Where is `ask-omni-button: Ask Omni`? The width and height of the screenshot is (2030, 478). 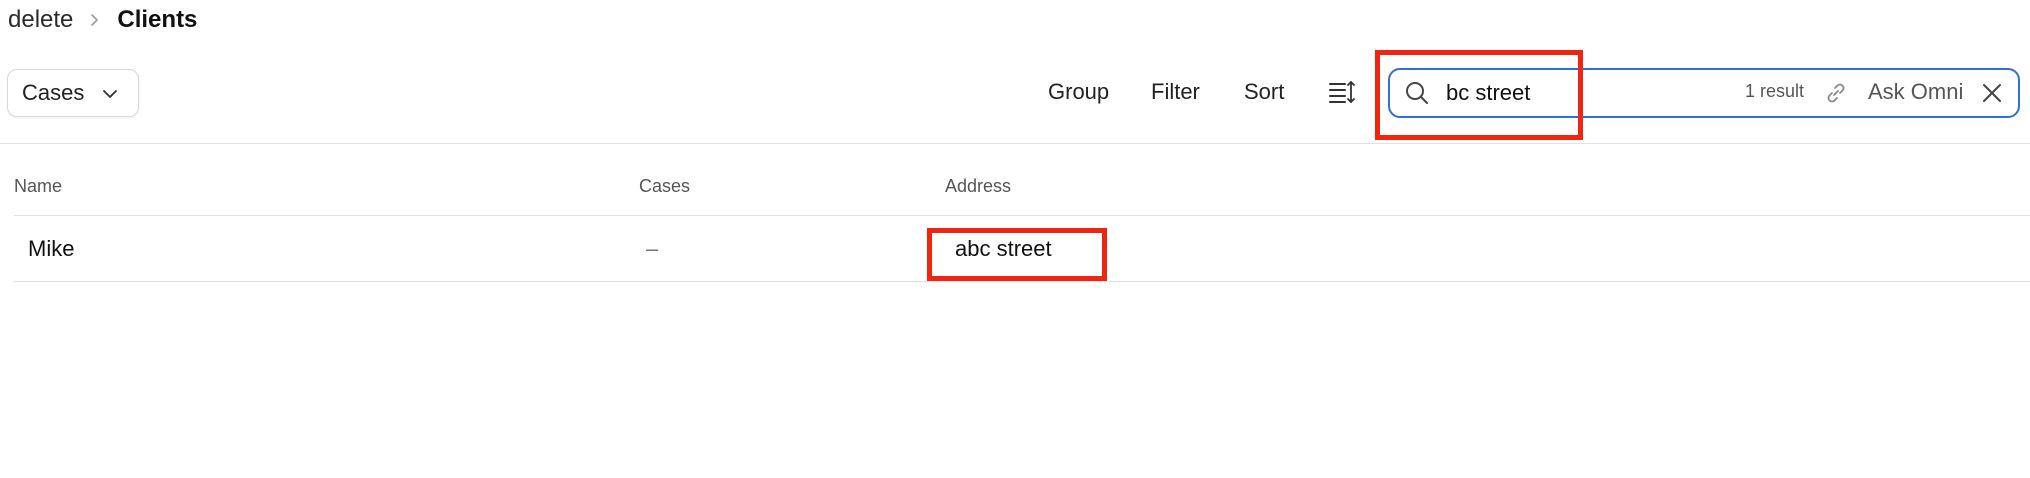
ask-omni-button: Ask Omni is located at coordinates (1915, 92).